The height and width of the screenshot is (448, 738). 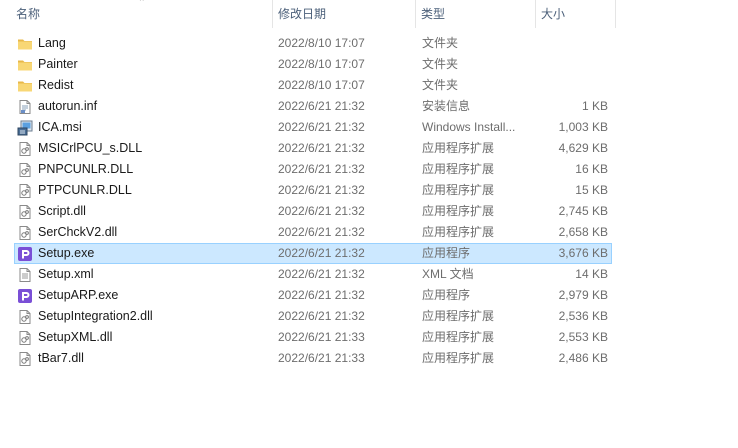 I want to click on file-name: PTPCUNLR.DLL, so click(x=85, y=190).